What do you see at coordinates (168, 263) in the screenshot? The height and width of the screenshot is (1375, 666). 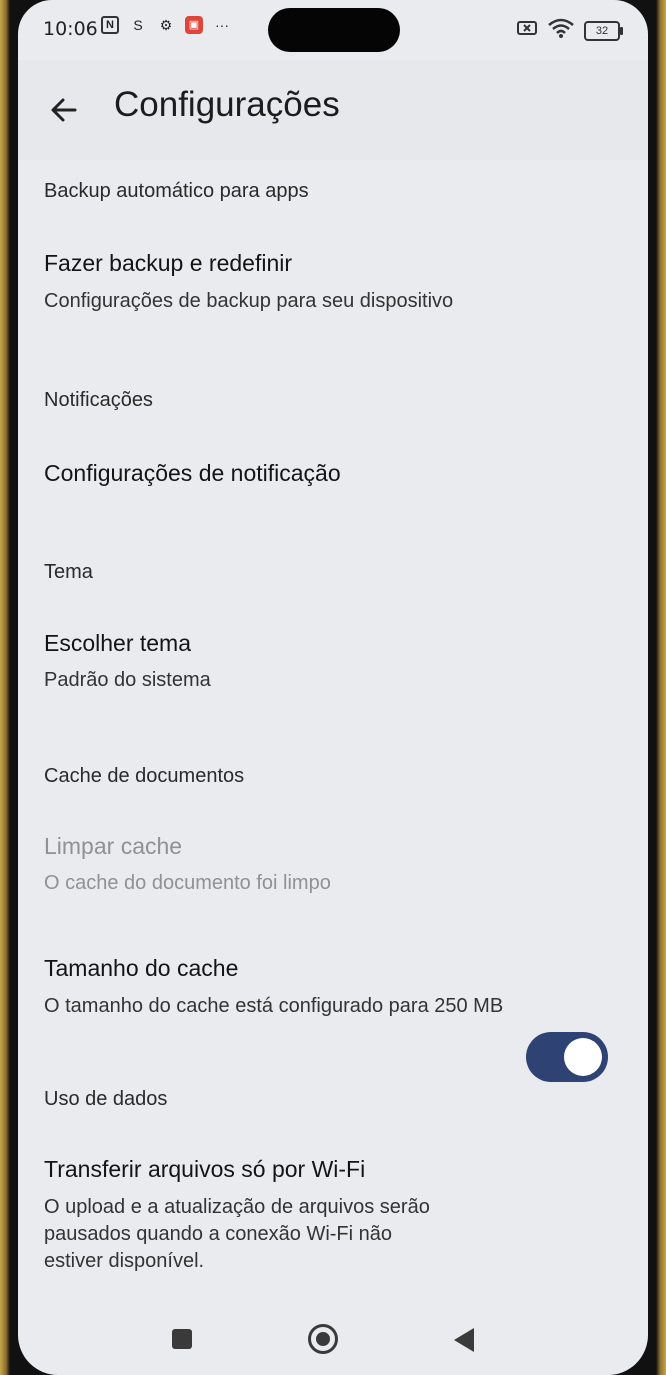 I see `backup-reset-title: Fazer backup e redefinir` at bounding box center [168, 263].